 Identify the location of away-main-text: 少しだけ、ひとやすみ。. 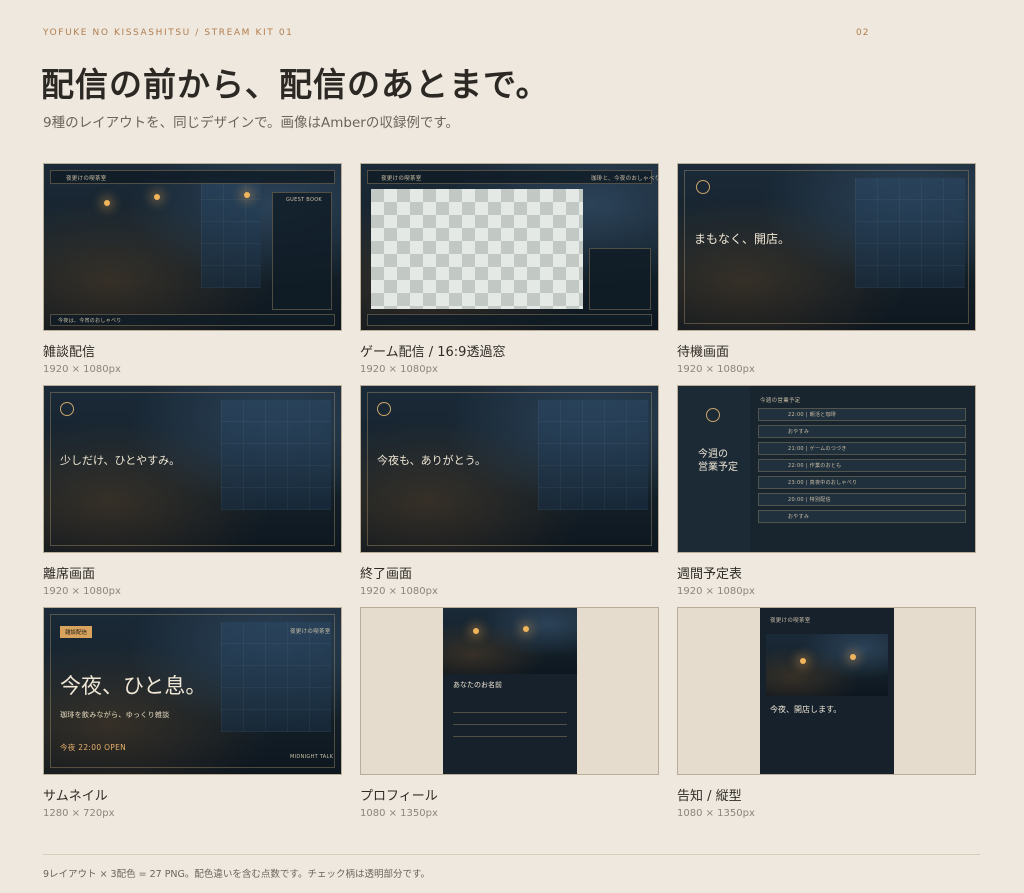
(120, 460).